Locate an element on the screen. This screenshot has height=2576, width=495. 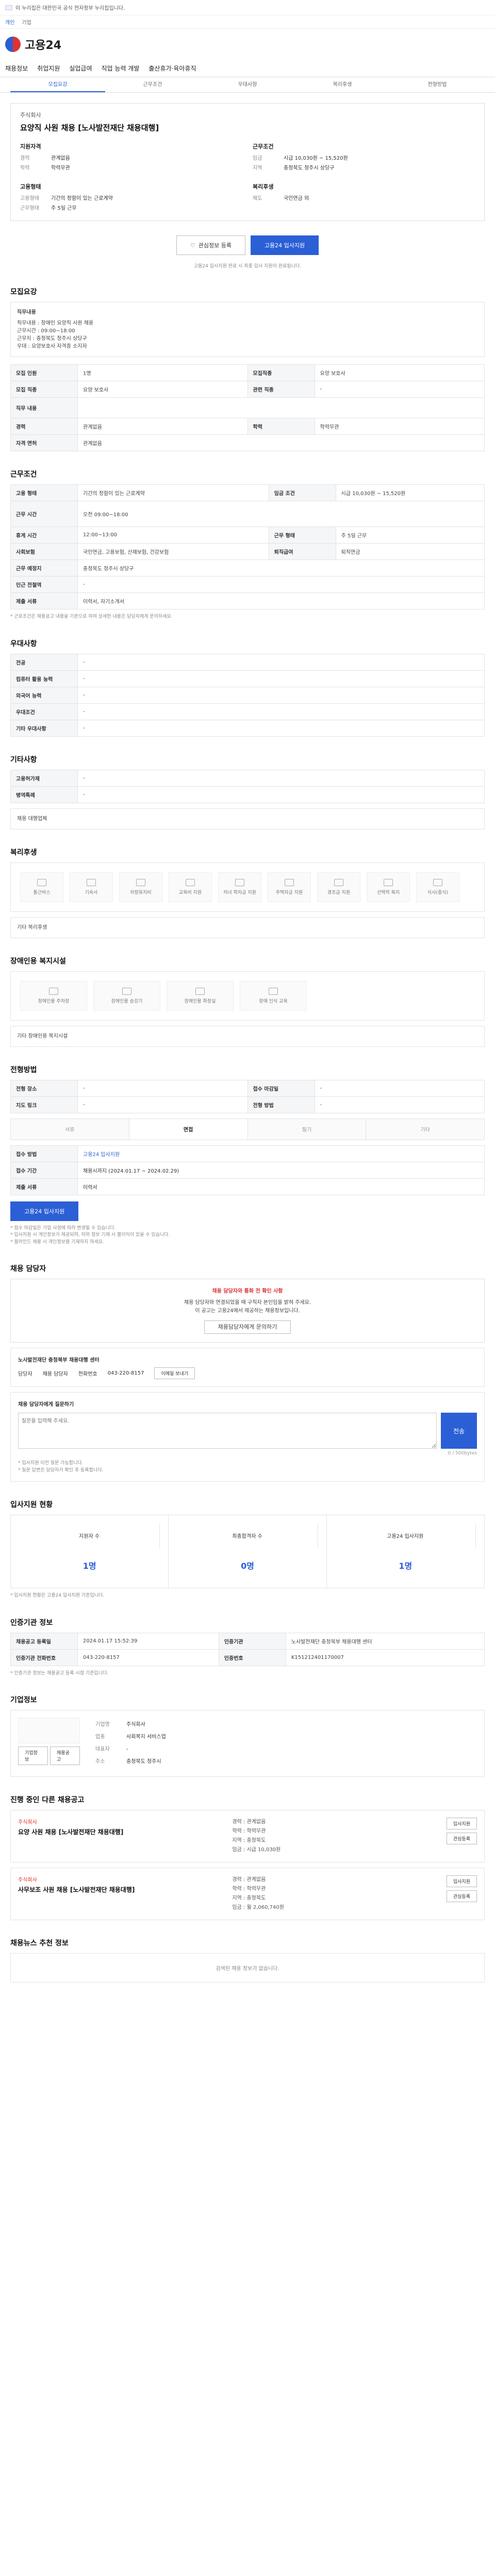
job-card-title: 요양 사원 채용 [노사발전재단 채용대행] is located at coordinates (120, 1831).